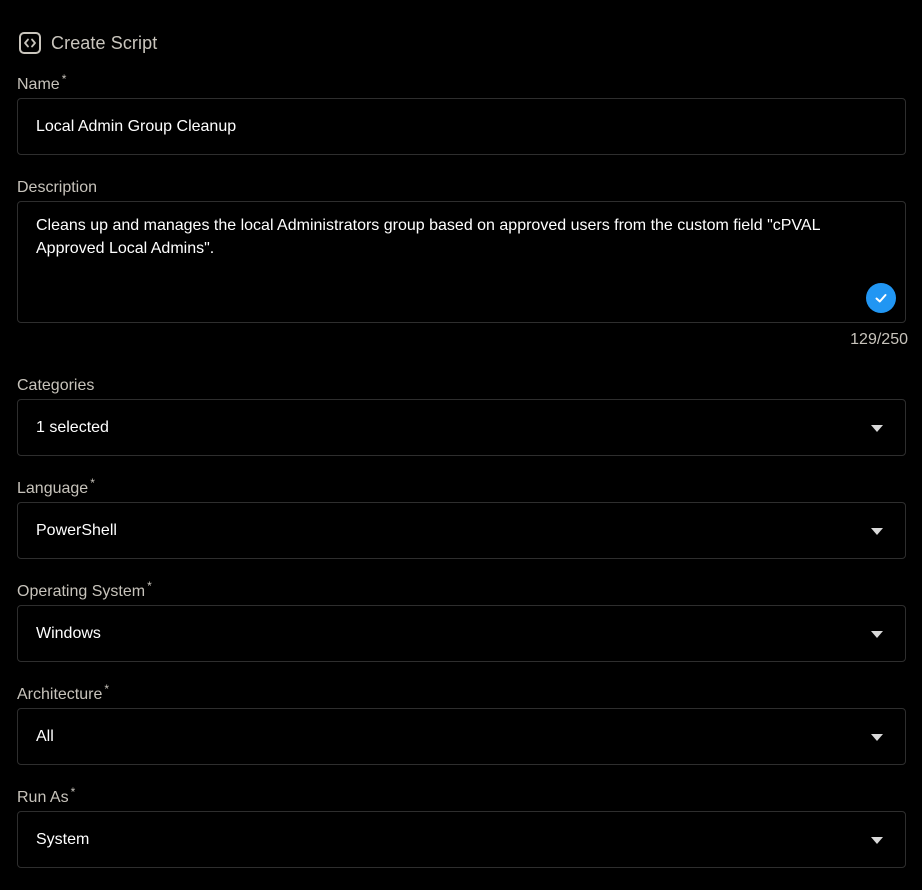 This screenshot has width=922, height=890. Describe the element at coordinates (461, 427) in the screenshot. I see `categories-select: 1 selected` at that location.